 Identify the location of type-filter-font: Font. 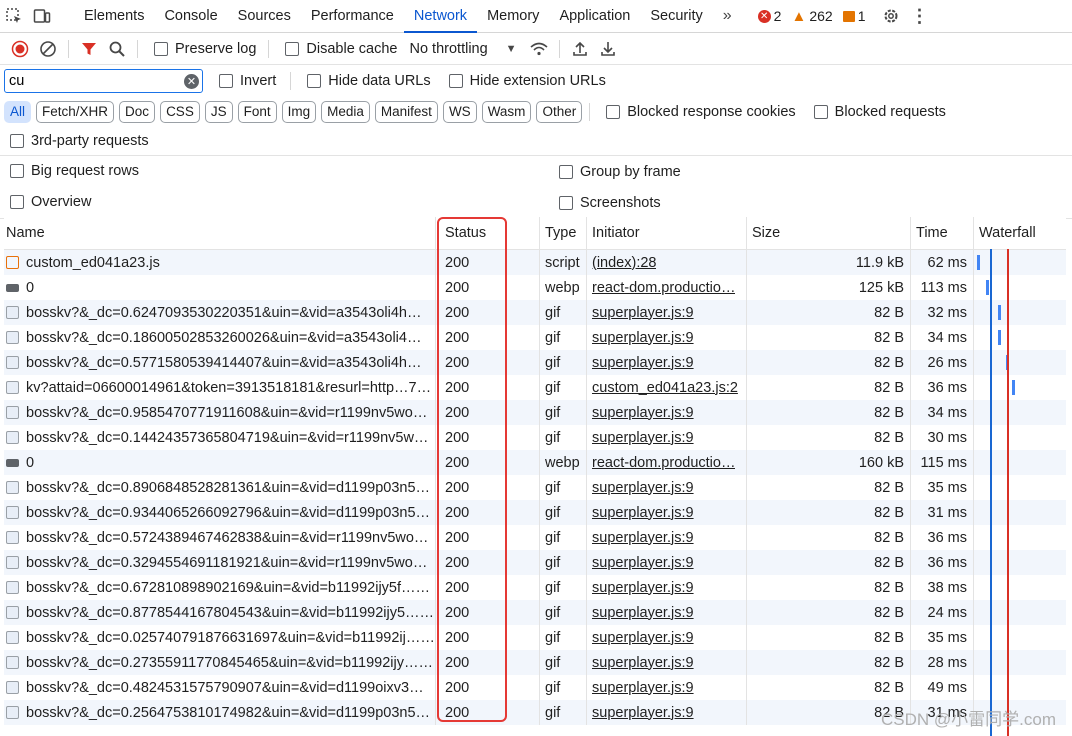
(257, 112).